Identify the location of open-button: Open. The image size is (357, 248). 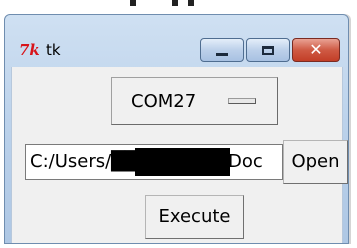
(315, 162).